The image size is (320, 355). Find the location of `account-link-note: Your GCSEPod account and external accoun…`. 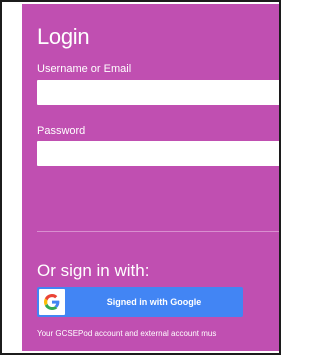

account-link-note: Your GCSEPod account and external accoun… is located at coordinates (127, 333).